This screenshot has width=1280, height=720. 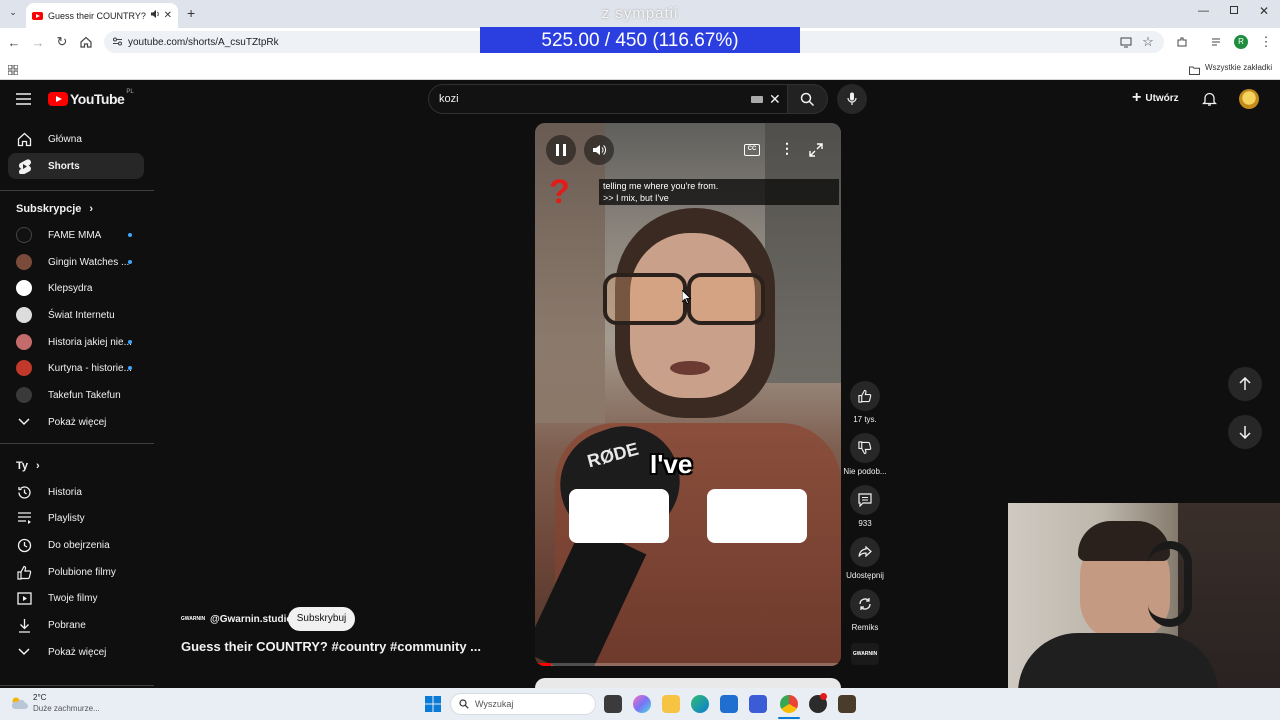 What do you see at coordinates (1234, 10) in the screenshot?
I see `restore-icon` at bounding box center [1234, 10].